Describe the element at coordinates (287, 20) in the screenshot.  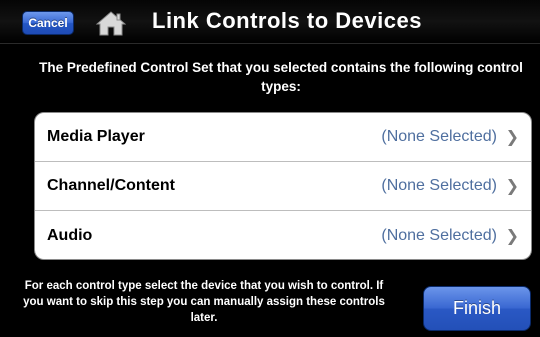
I see `page-title: Link Controls to Devices` at that location.